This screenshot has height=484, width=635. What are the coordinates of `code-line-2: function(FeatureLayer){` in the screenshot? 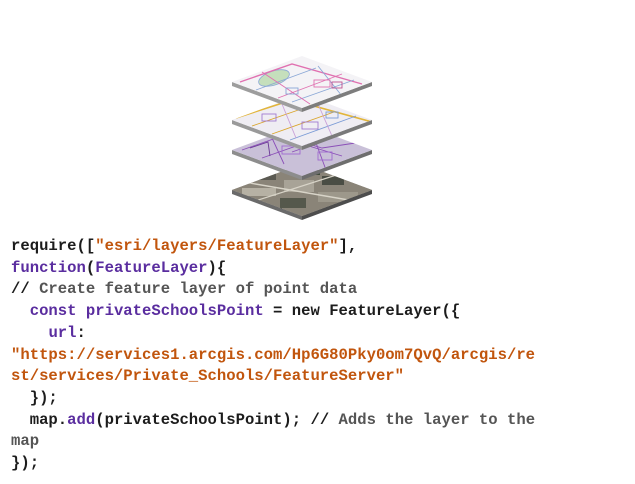 It's located at (118, 268).